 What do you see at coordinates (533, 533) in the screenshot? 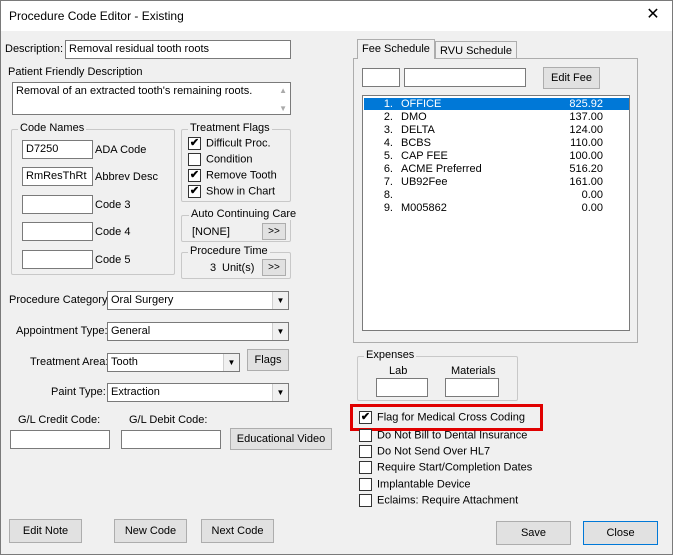
I see `save-button: Save` at bounding box center [533, 533].